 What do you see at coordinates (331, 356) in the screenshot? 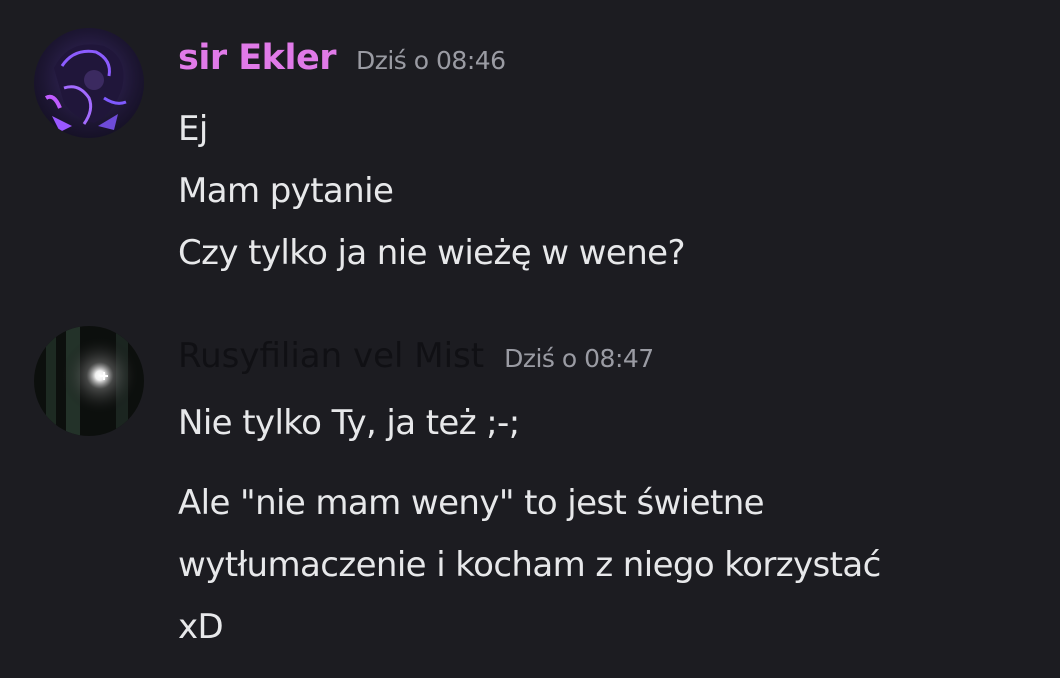
I see `username: Rusyfilian vel Mist` at bounding box center [331, 356].